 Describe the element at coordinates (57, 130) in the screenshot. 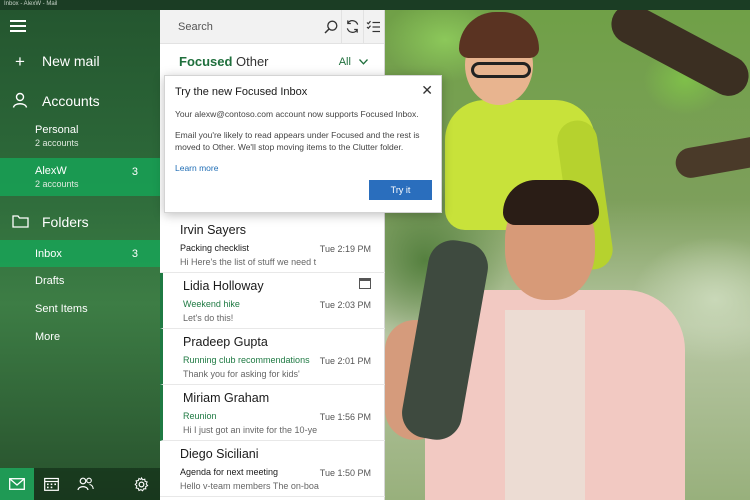

I see `account-name: Personal` at that location.